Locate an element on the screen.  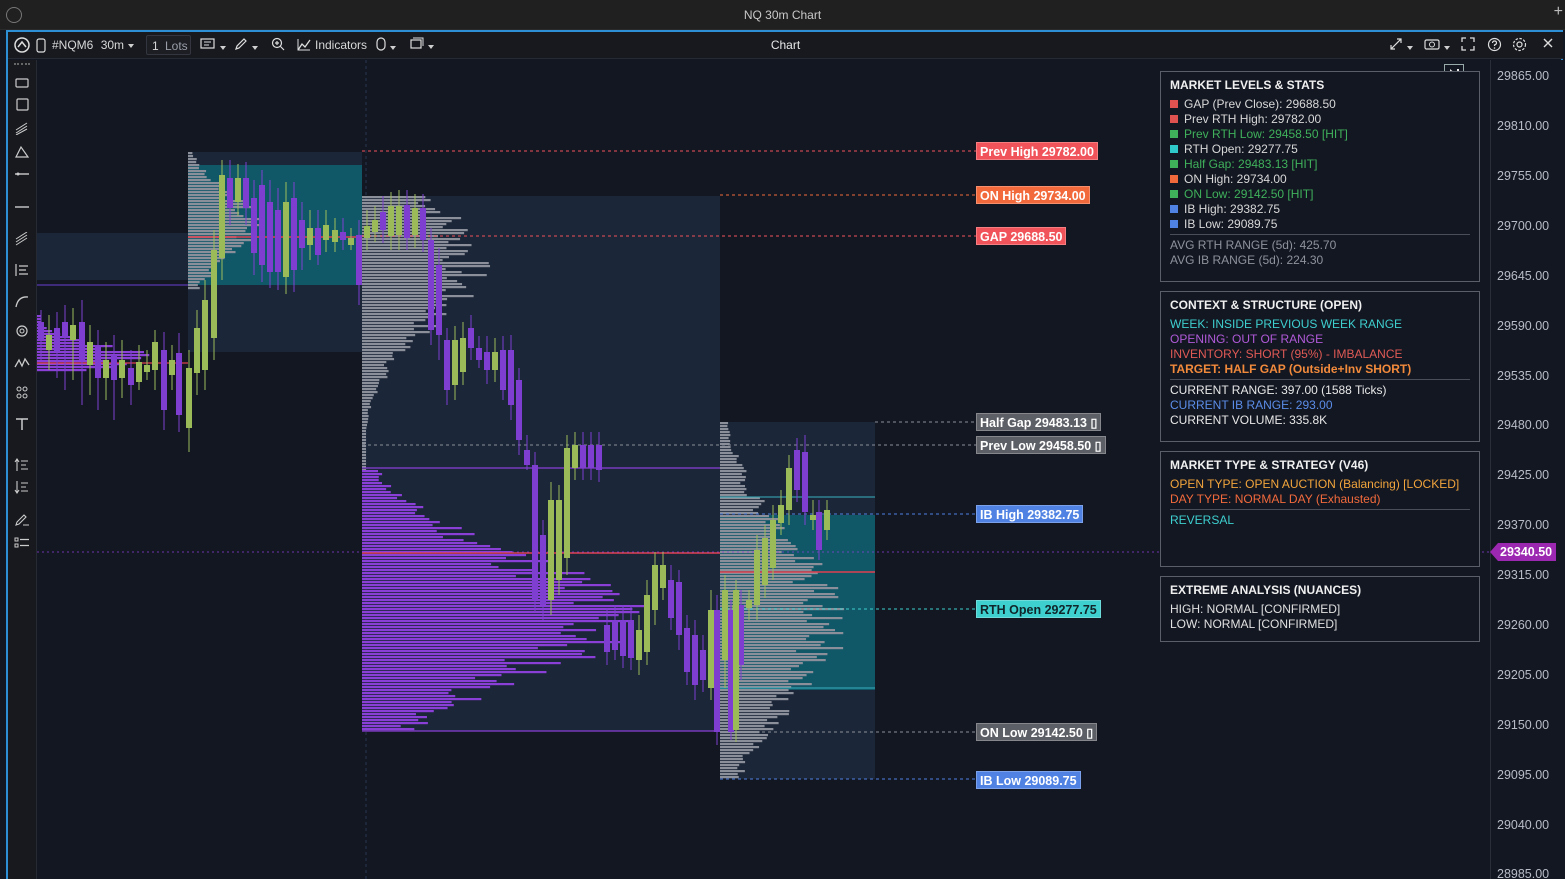
list-item: RTH Open: 29277.75 is located at coordinates (1320, 149).